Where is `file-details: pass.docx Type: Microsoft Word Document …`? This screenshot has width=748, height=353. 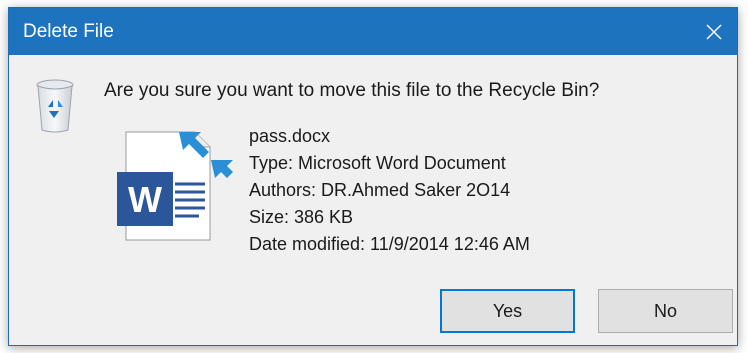 file-details: pass.docx Type: Microsoft Word Document … is located at coordinates (389, 190).